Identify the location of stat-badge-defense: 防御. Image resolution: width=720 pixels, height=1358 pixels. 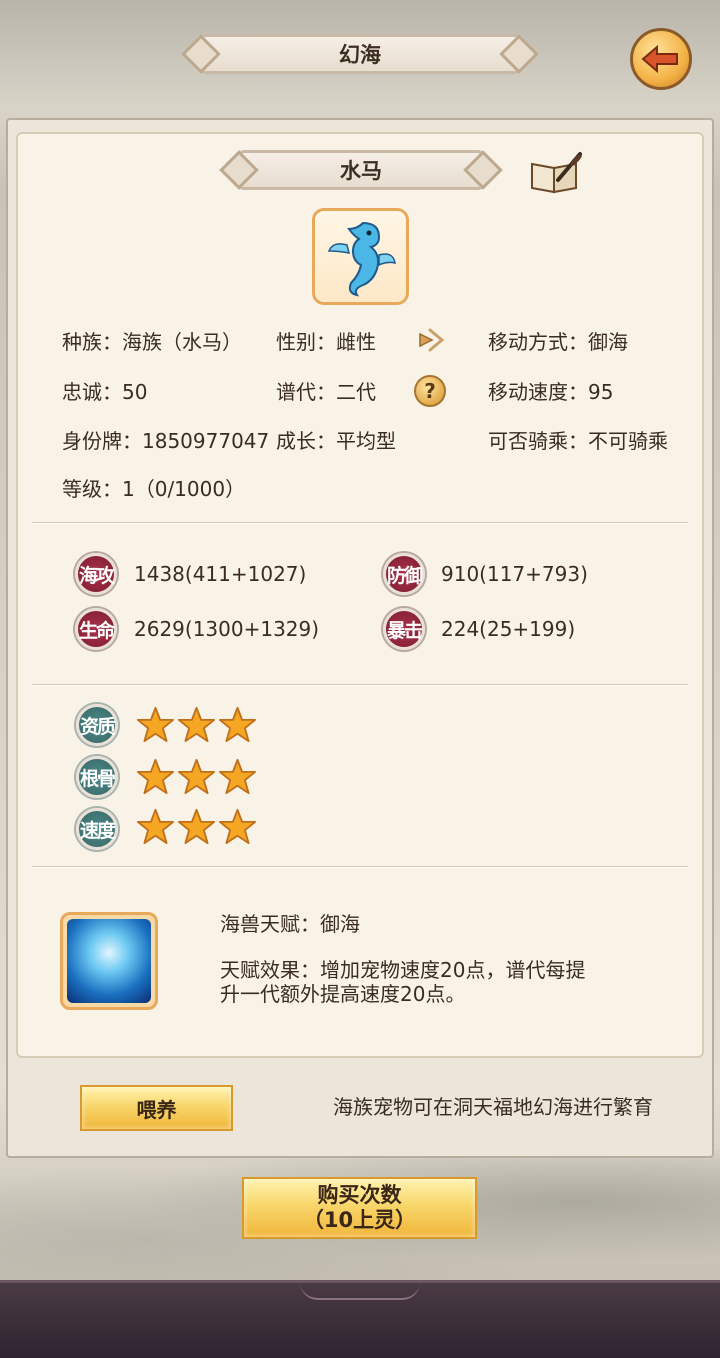
(404, 574).